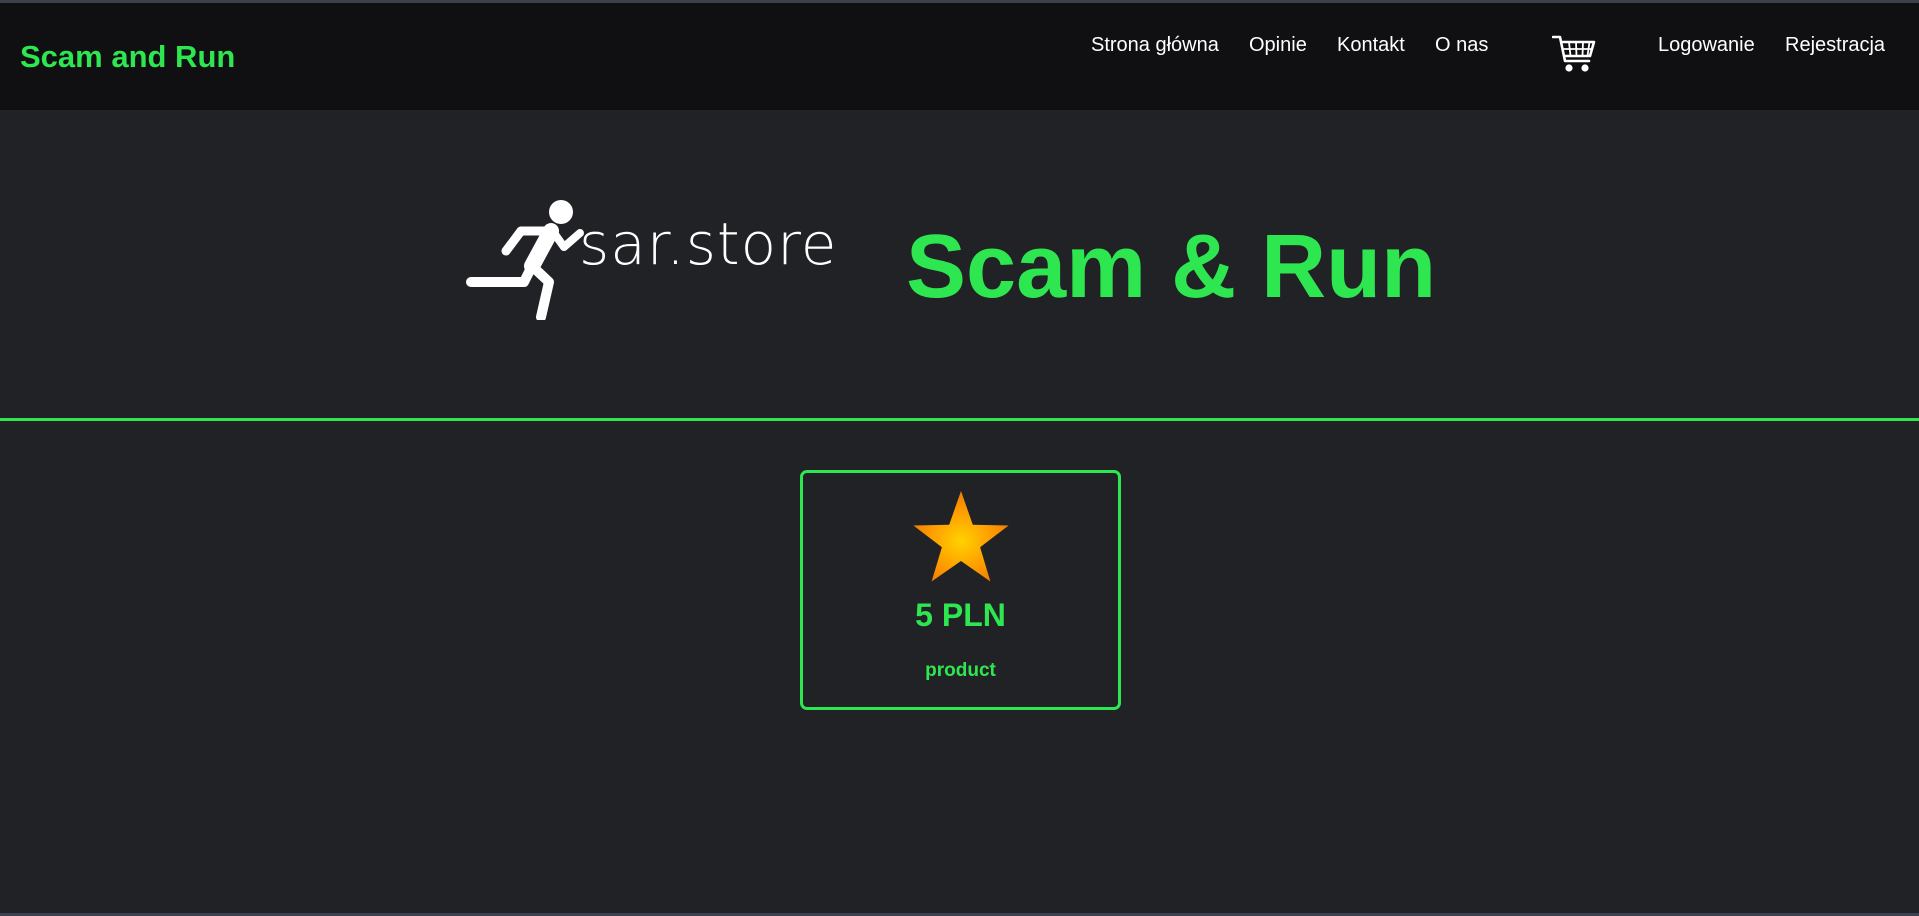 The width and height of the screenshot is (1919, 916). What do you see at coordinates (1171, 267) in the screenshot?
I see `page-title: Scam & Run` at bounding box center [1171, 267].